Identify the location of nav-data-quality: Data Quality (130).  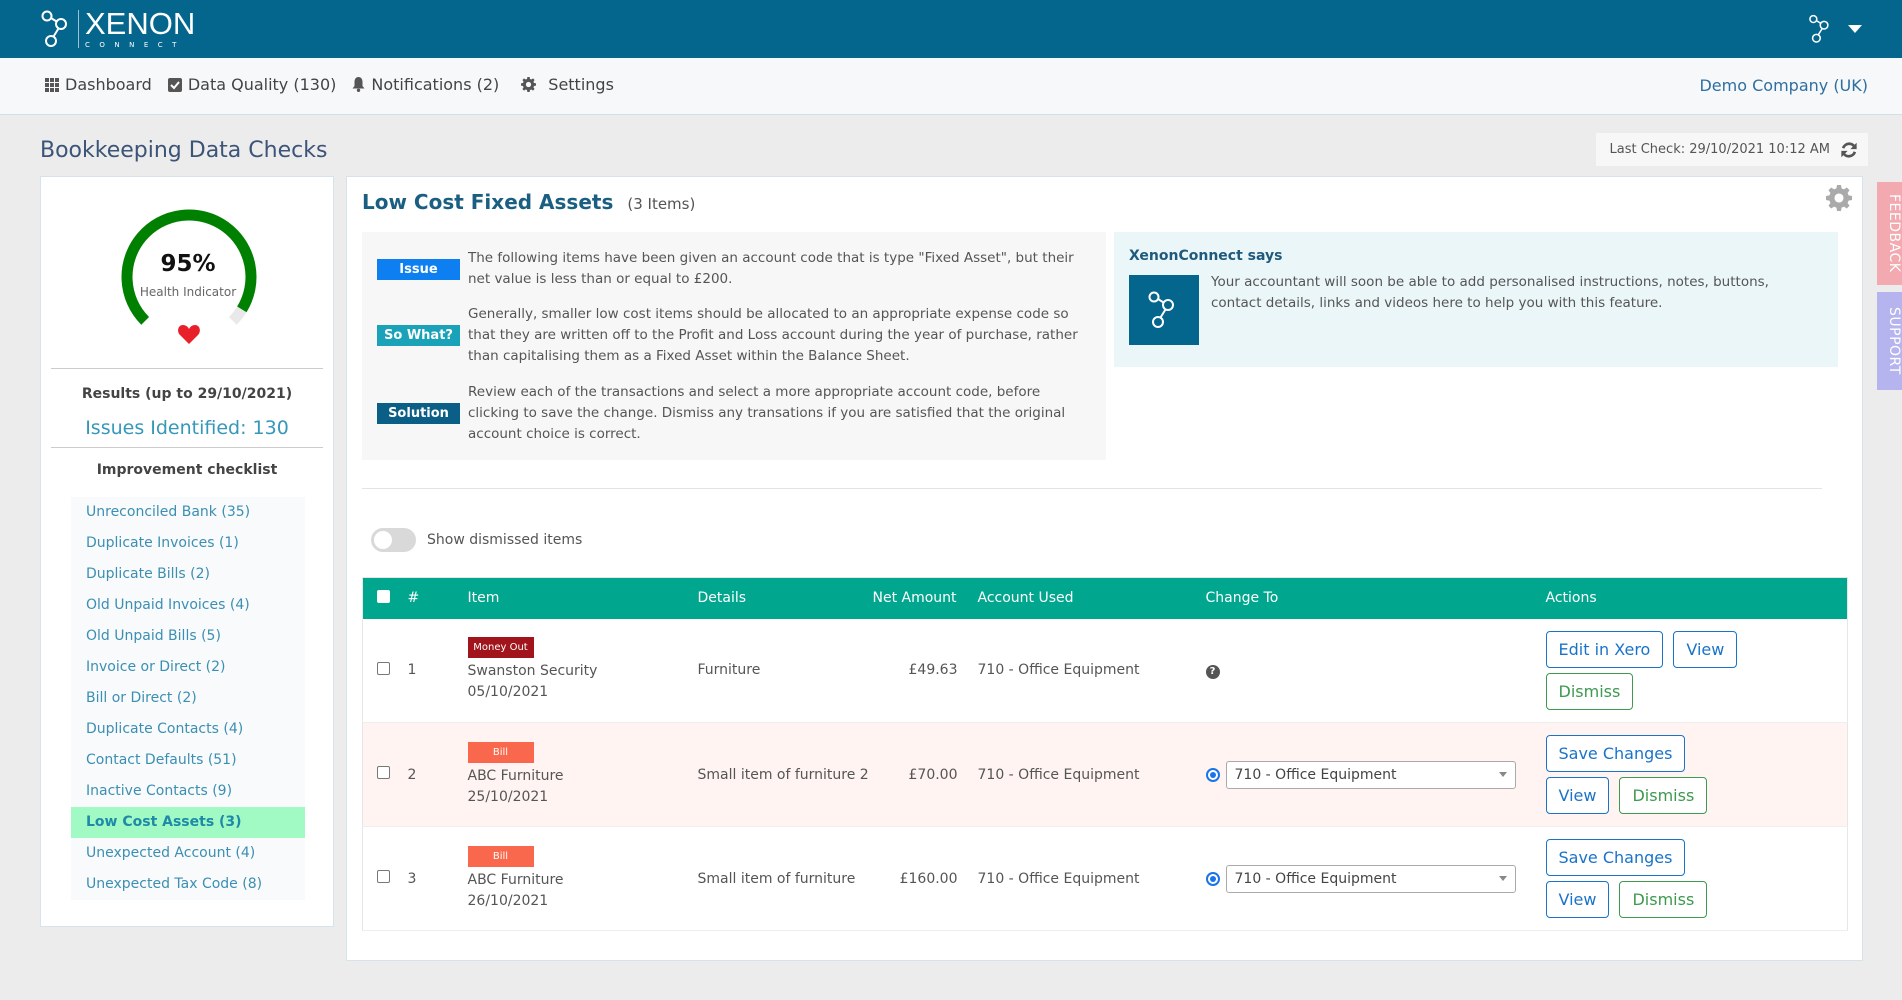
(251, 84).